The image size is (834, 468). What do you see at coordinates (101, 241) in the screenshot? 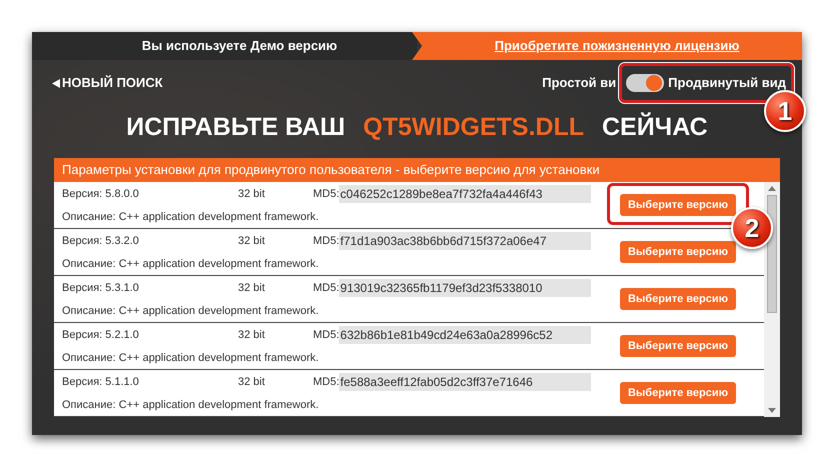
I see `version-text: Версия: 5.3.2.0` at bounding box center [101, 241].